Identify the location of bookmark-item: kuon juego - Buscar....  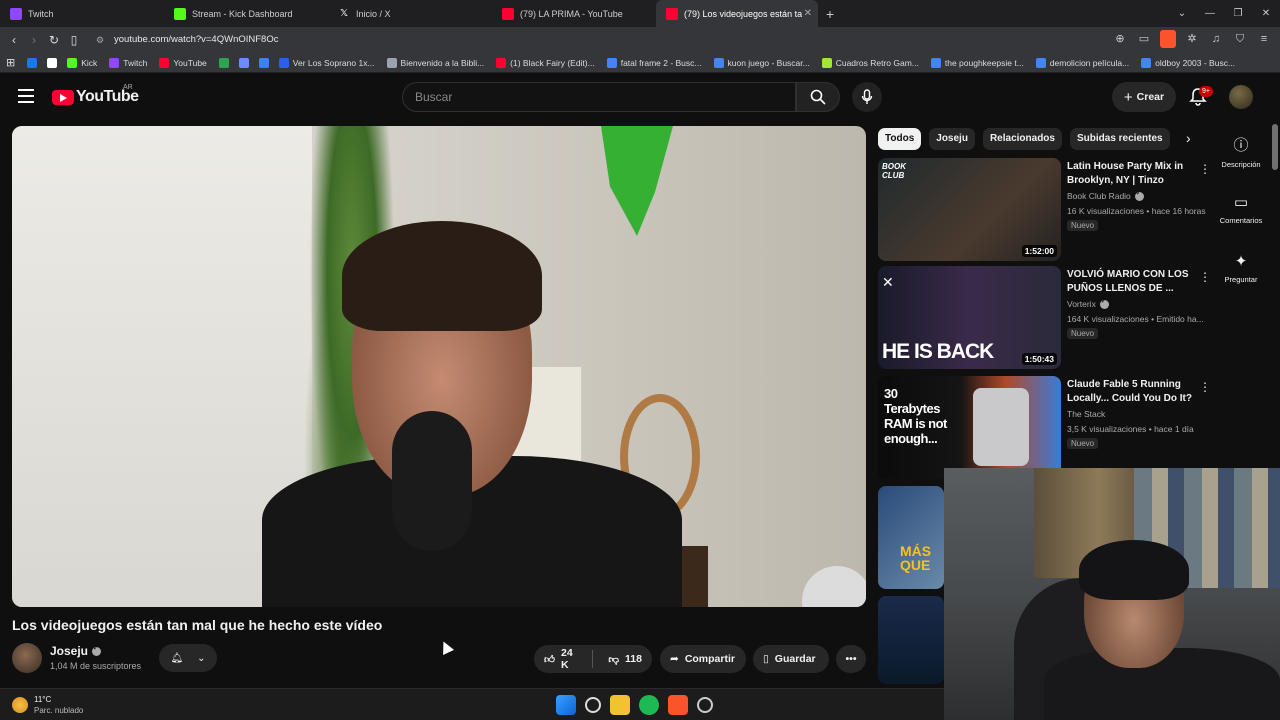
(761, 62).